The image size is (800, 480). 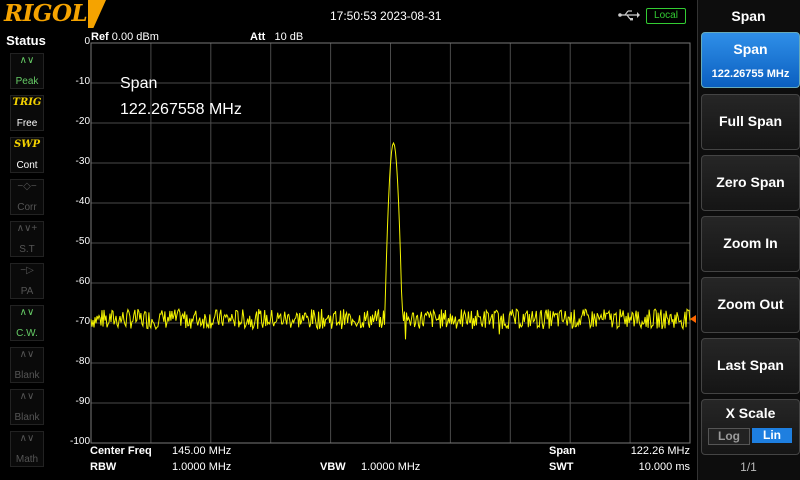 I want to click on status-item-math: ∧∨ Math, so click(x=27, y=449).